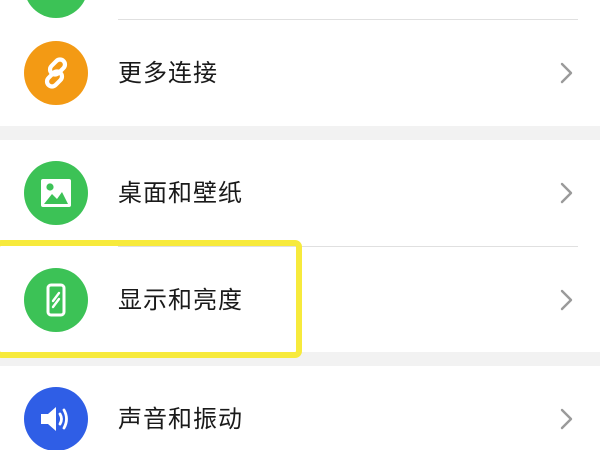 This screenshot has height=450, width=600. What do you see at coordinates (56, 9) in the screenshot?
I see `partial-item-icon` at bounding box center [56, 9].